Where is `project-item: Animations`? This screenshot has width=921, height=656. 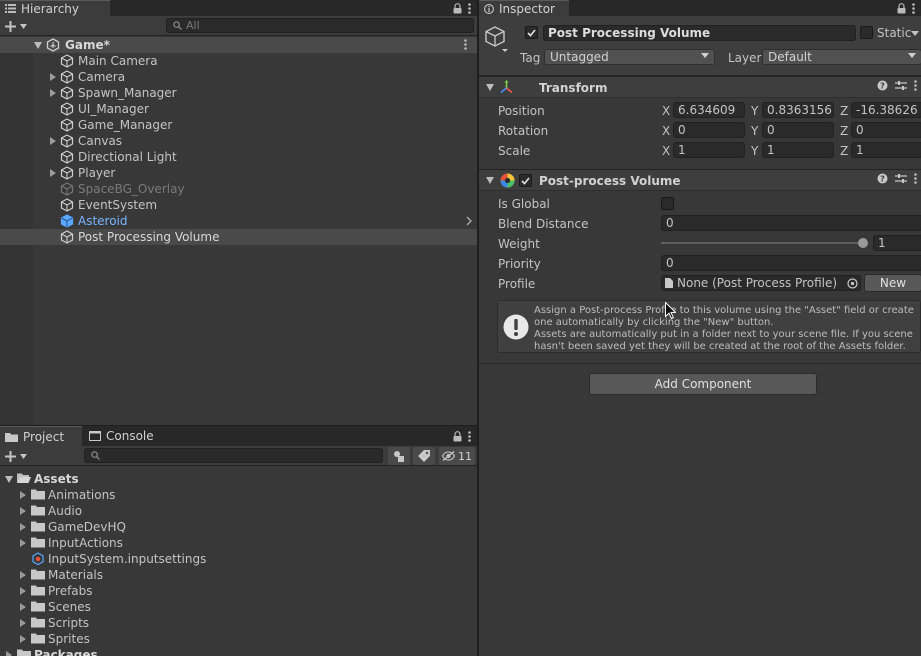 project-item: Animations is located at coordinates (238, 495).